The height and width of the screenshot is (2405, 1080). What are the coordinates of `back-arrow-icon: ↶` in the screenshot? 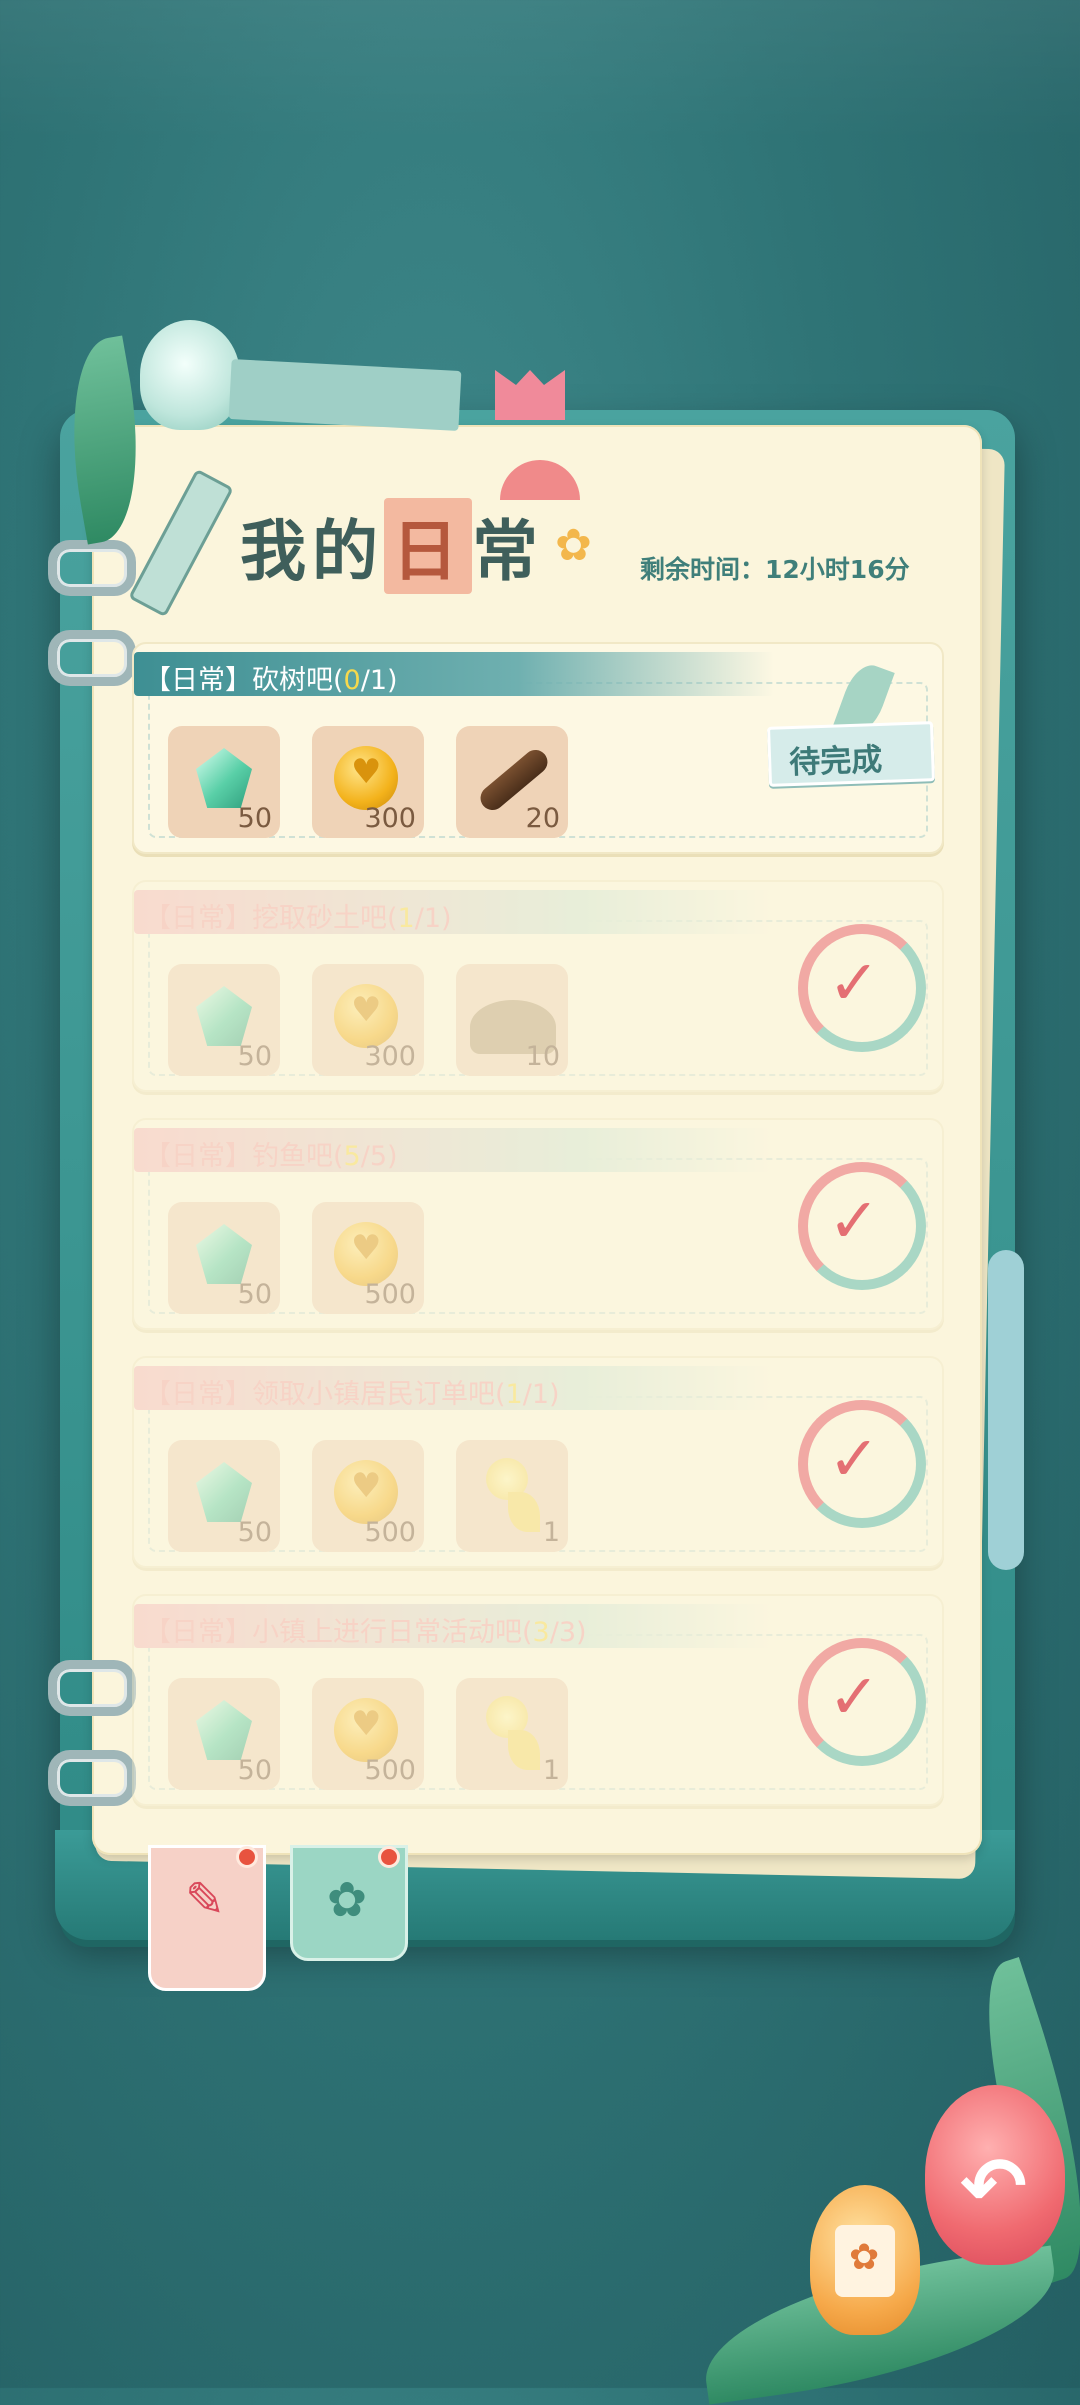 It's located at (994, 2186).